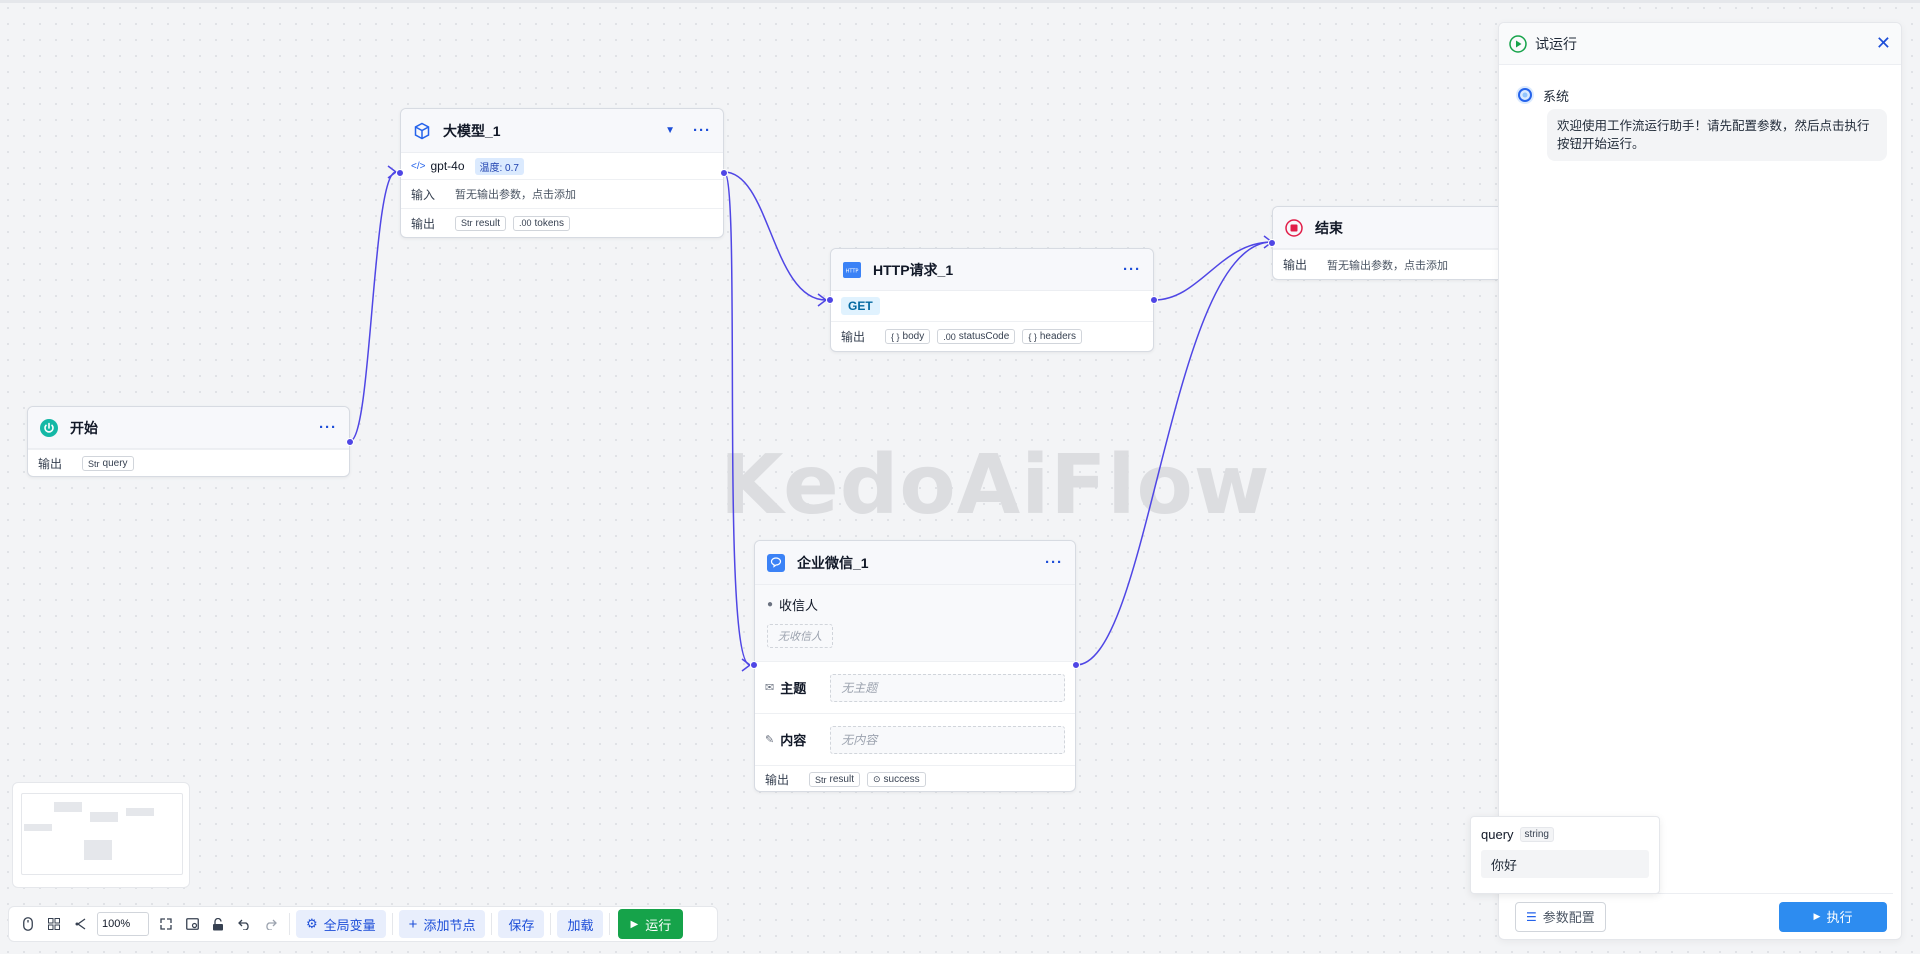 The width and height of the screenshot is (1920, 954). What do you see at coordinates (28, 924) in the screenshot?
I see `mouse-icon` at bounding box center [28, 924].